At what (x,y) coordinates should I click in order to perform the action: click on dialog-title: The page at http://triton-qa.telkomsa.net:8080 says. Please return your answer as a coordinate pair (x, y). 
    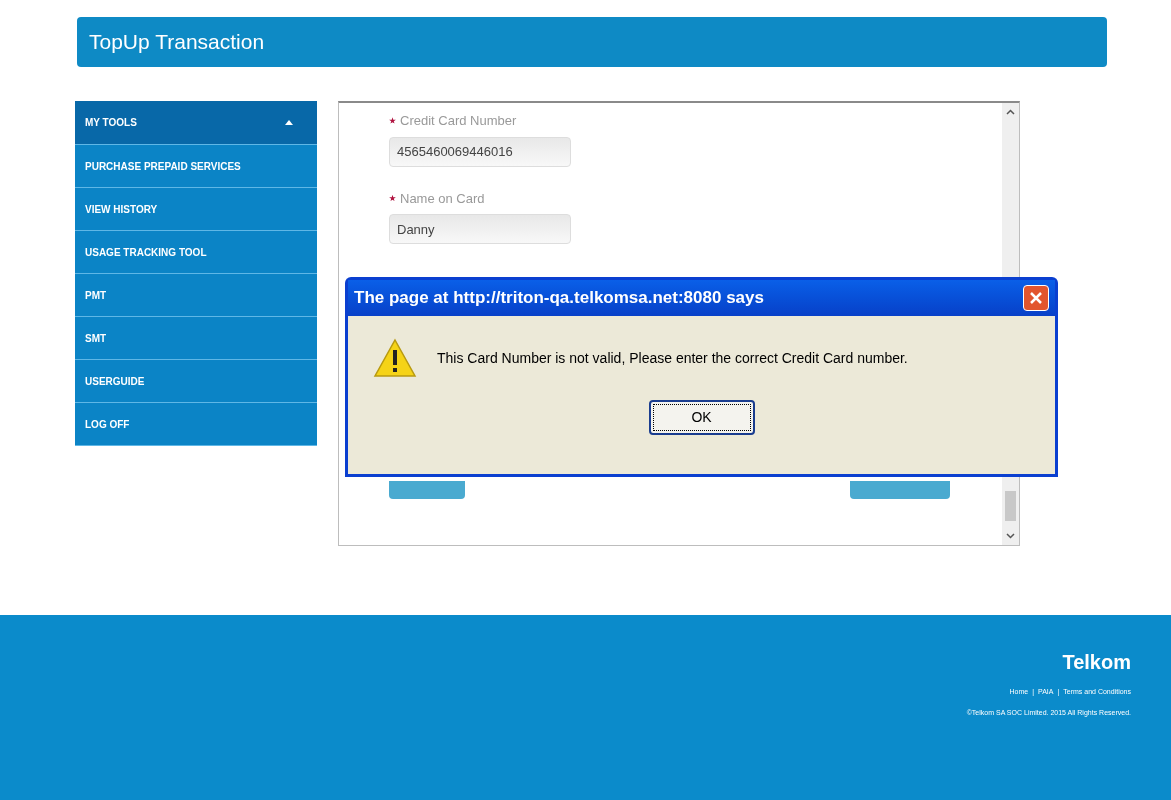
    Looking at the image, I should click on (559, 298).